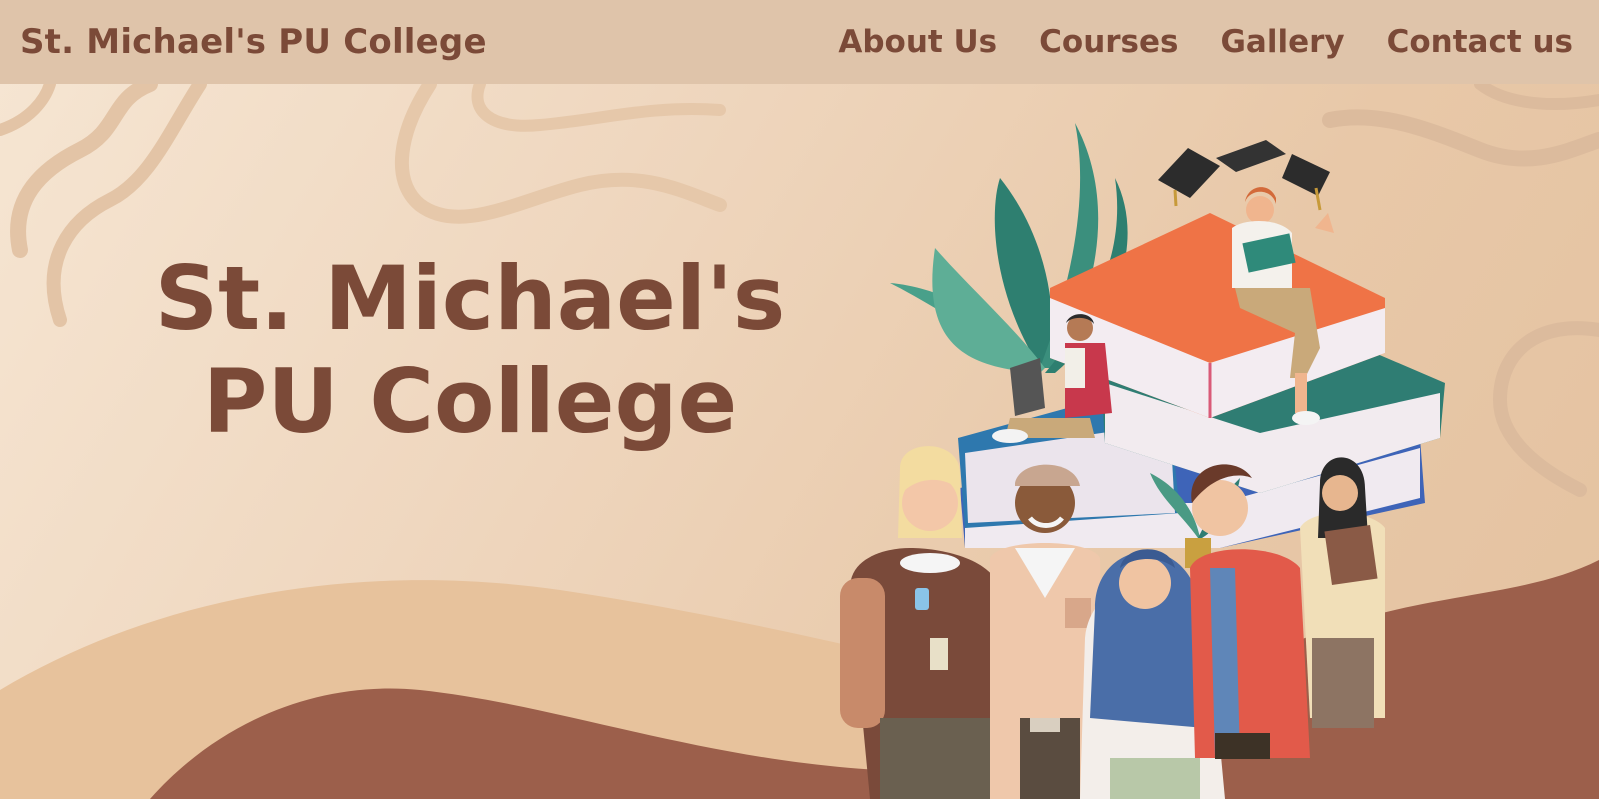 Image resolution: width=1599 pixels, height=799 pixels. I want to click on main-nav: About Us Courses Gallery Contact us, so click(1205, 42).